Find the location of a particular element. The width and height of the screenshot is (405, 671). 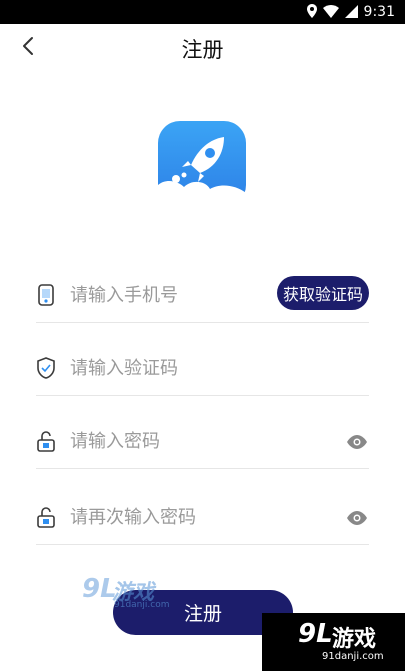

app-logo is located at coordinates (202, 169).